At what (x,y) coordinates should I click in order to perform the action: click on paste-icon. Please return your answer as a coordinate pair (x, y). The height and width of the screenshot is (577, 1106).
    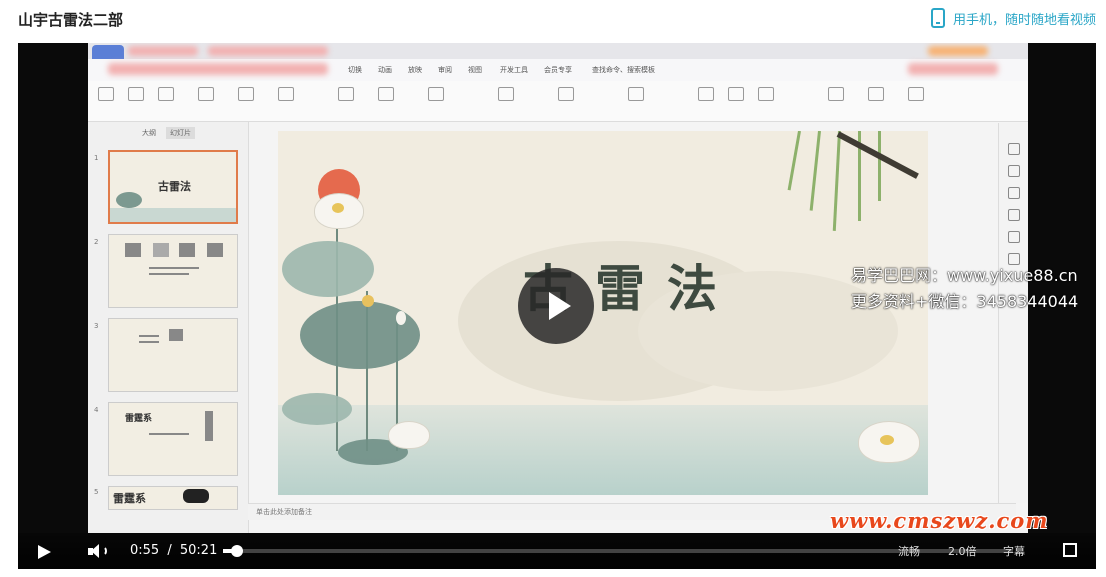
    Looking at the image, I should click on (106, 94).